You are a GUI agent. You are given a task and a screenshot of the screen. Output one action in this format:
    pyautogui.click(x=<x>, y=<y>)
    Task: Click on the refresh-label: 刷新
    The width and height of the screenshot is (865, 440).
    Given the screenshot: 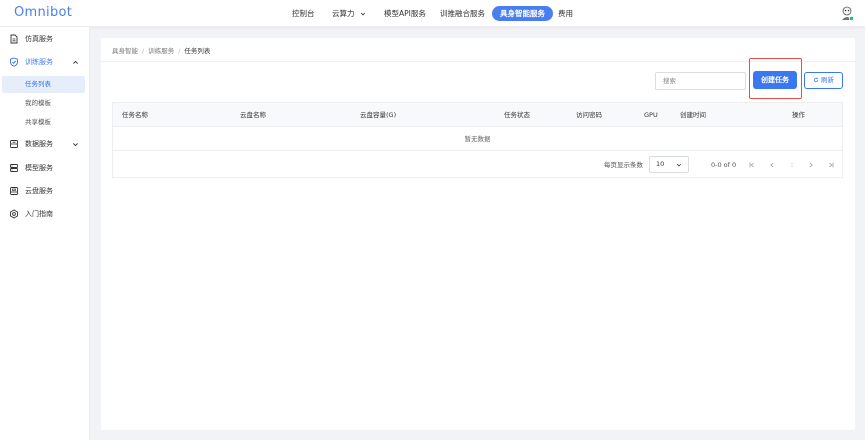 What is the action you would take?
    pyautogui.click(x=827, y=80)
    